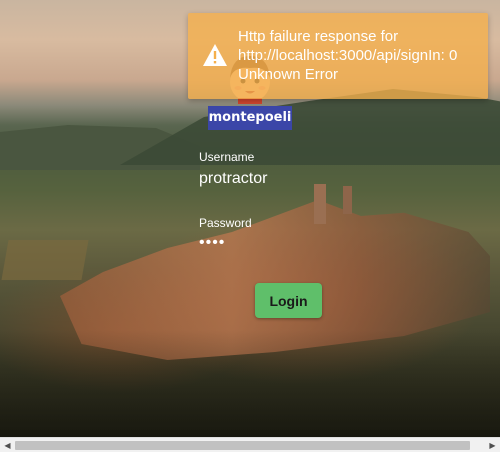 The image size is (500, 452). I want to click on scroll-right-arrow-icon: ▶, so click(492, 445).